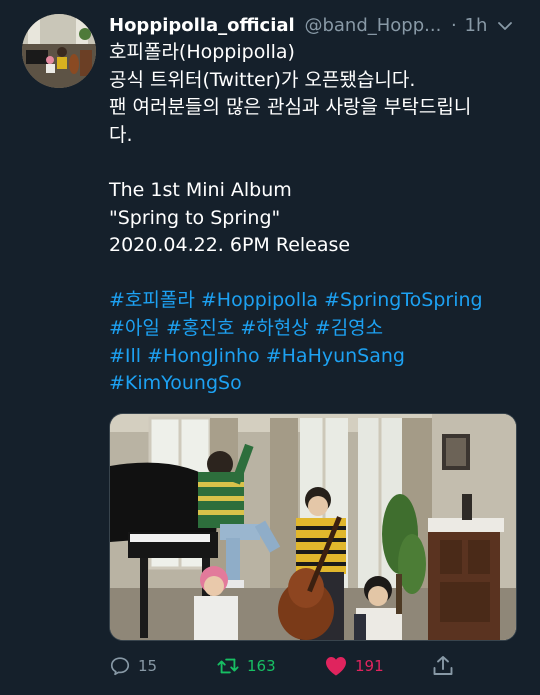 The height and width of the screenshot is (695, 540). What do you see at coordinates (403, 300) in the screenshot?
I see `hashtag-link: #SpringToSpring` at bounding box center [403, 300].